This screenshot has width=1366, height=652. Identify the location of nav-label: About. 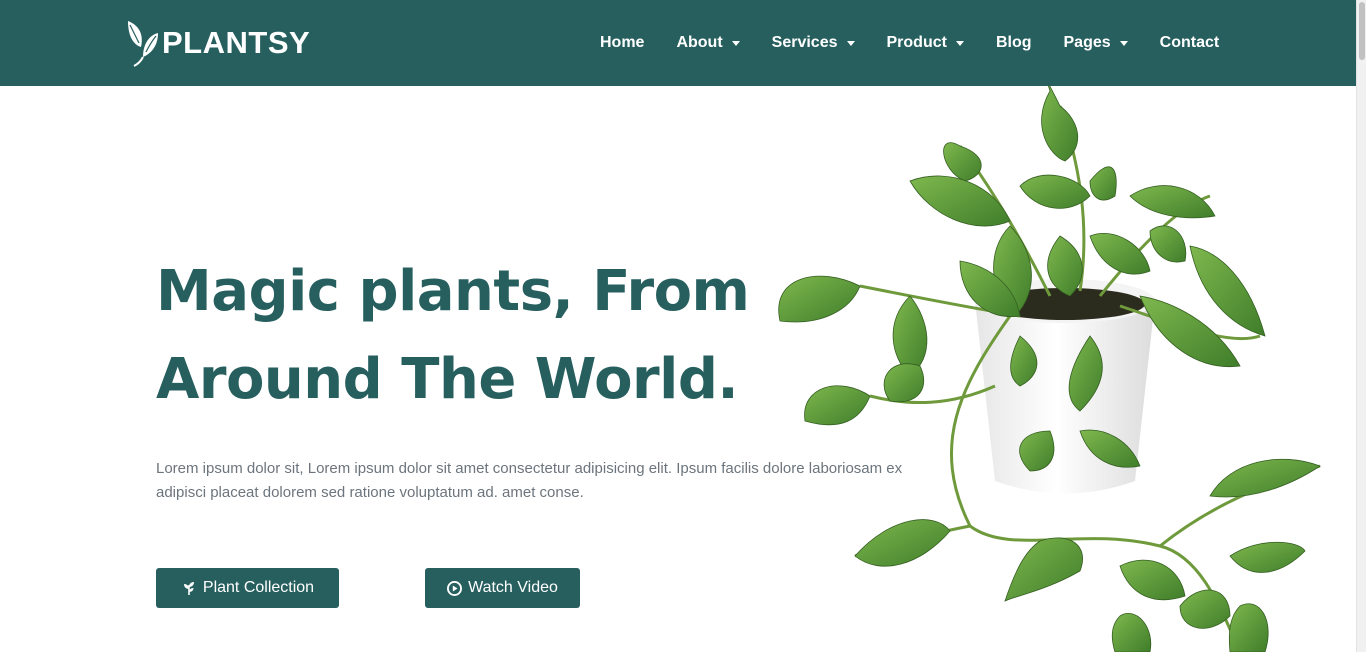
(699, 42).